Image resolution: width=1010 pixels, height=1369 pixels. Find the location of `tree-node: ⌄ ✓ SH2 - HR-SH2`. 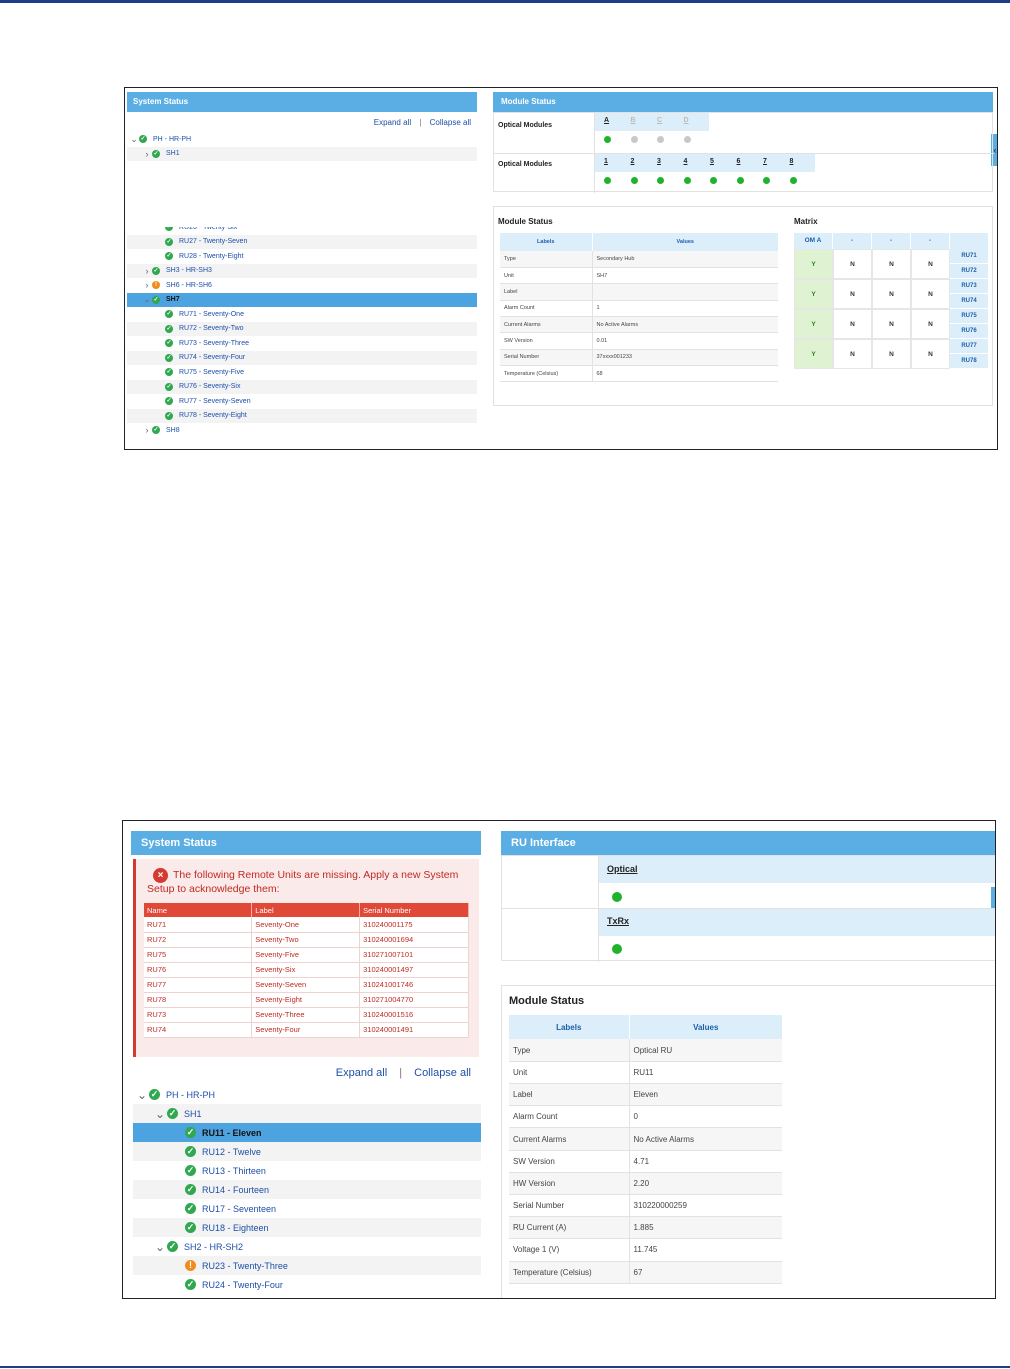

tree-node: ⌄ ✓ SH2 - HR-SH2 is located at coordinates (307, 1246).